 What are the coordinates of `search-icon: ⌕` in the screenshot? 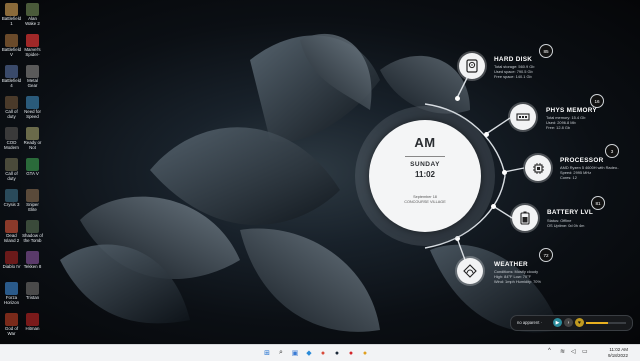 It's located at (281, 353).